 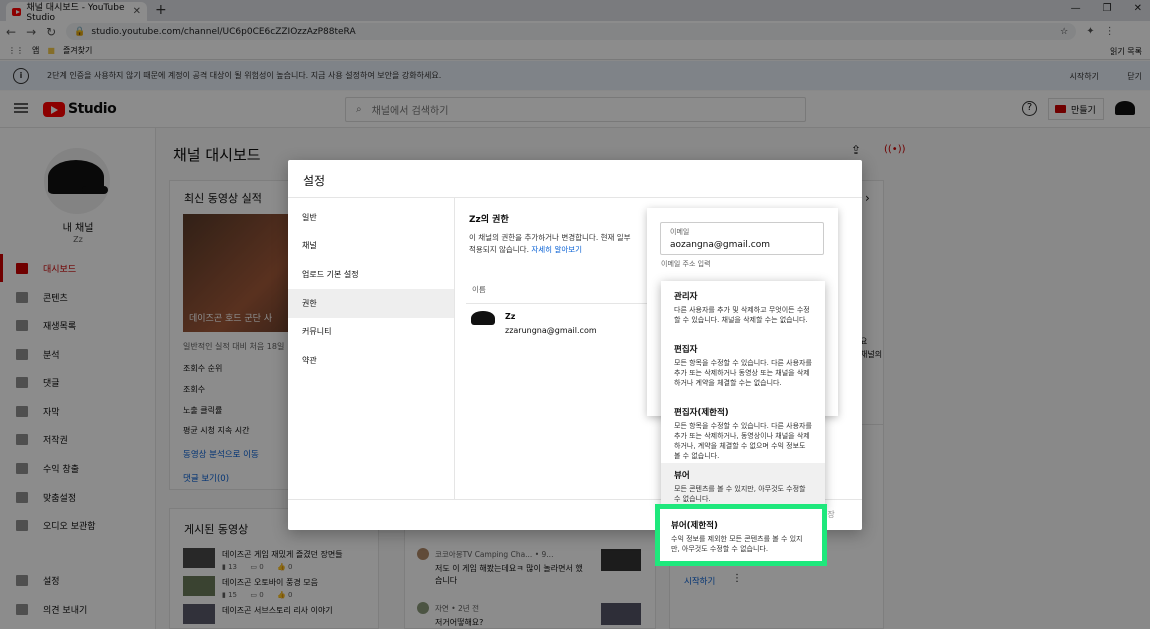 I want to click on email-label: 이메일, so click(x=680, y=232).